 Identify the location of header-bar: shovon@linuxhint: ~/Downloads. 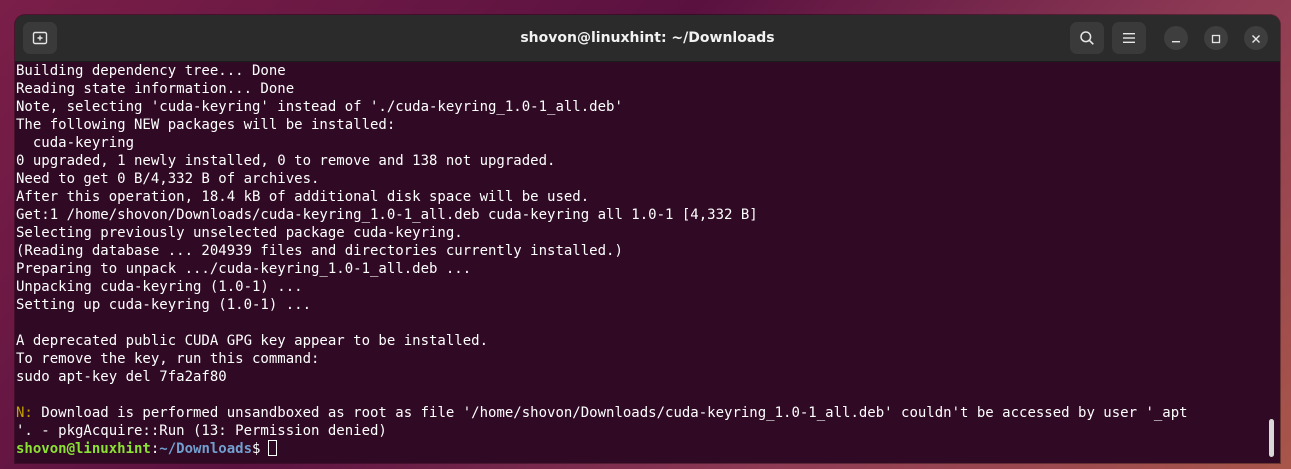
(647, 38).